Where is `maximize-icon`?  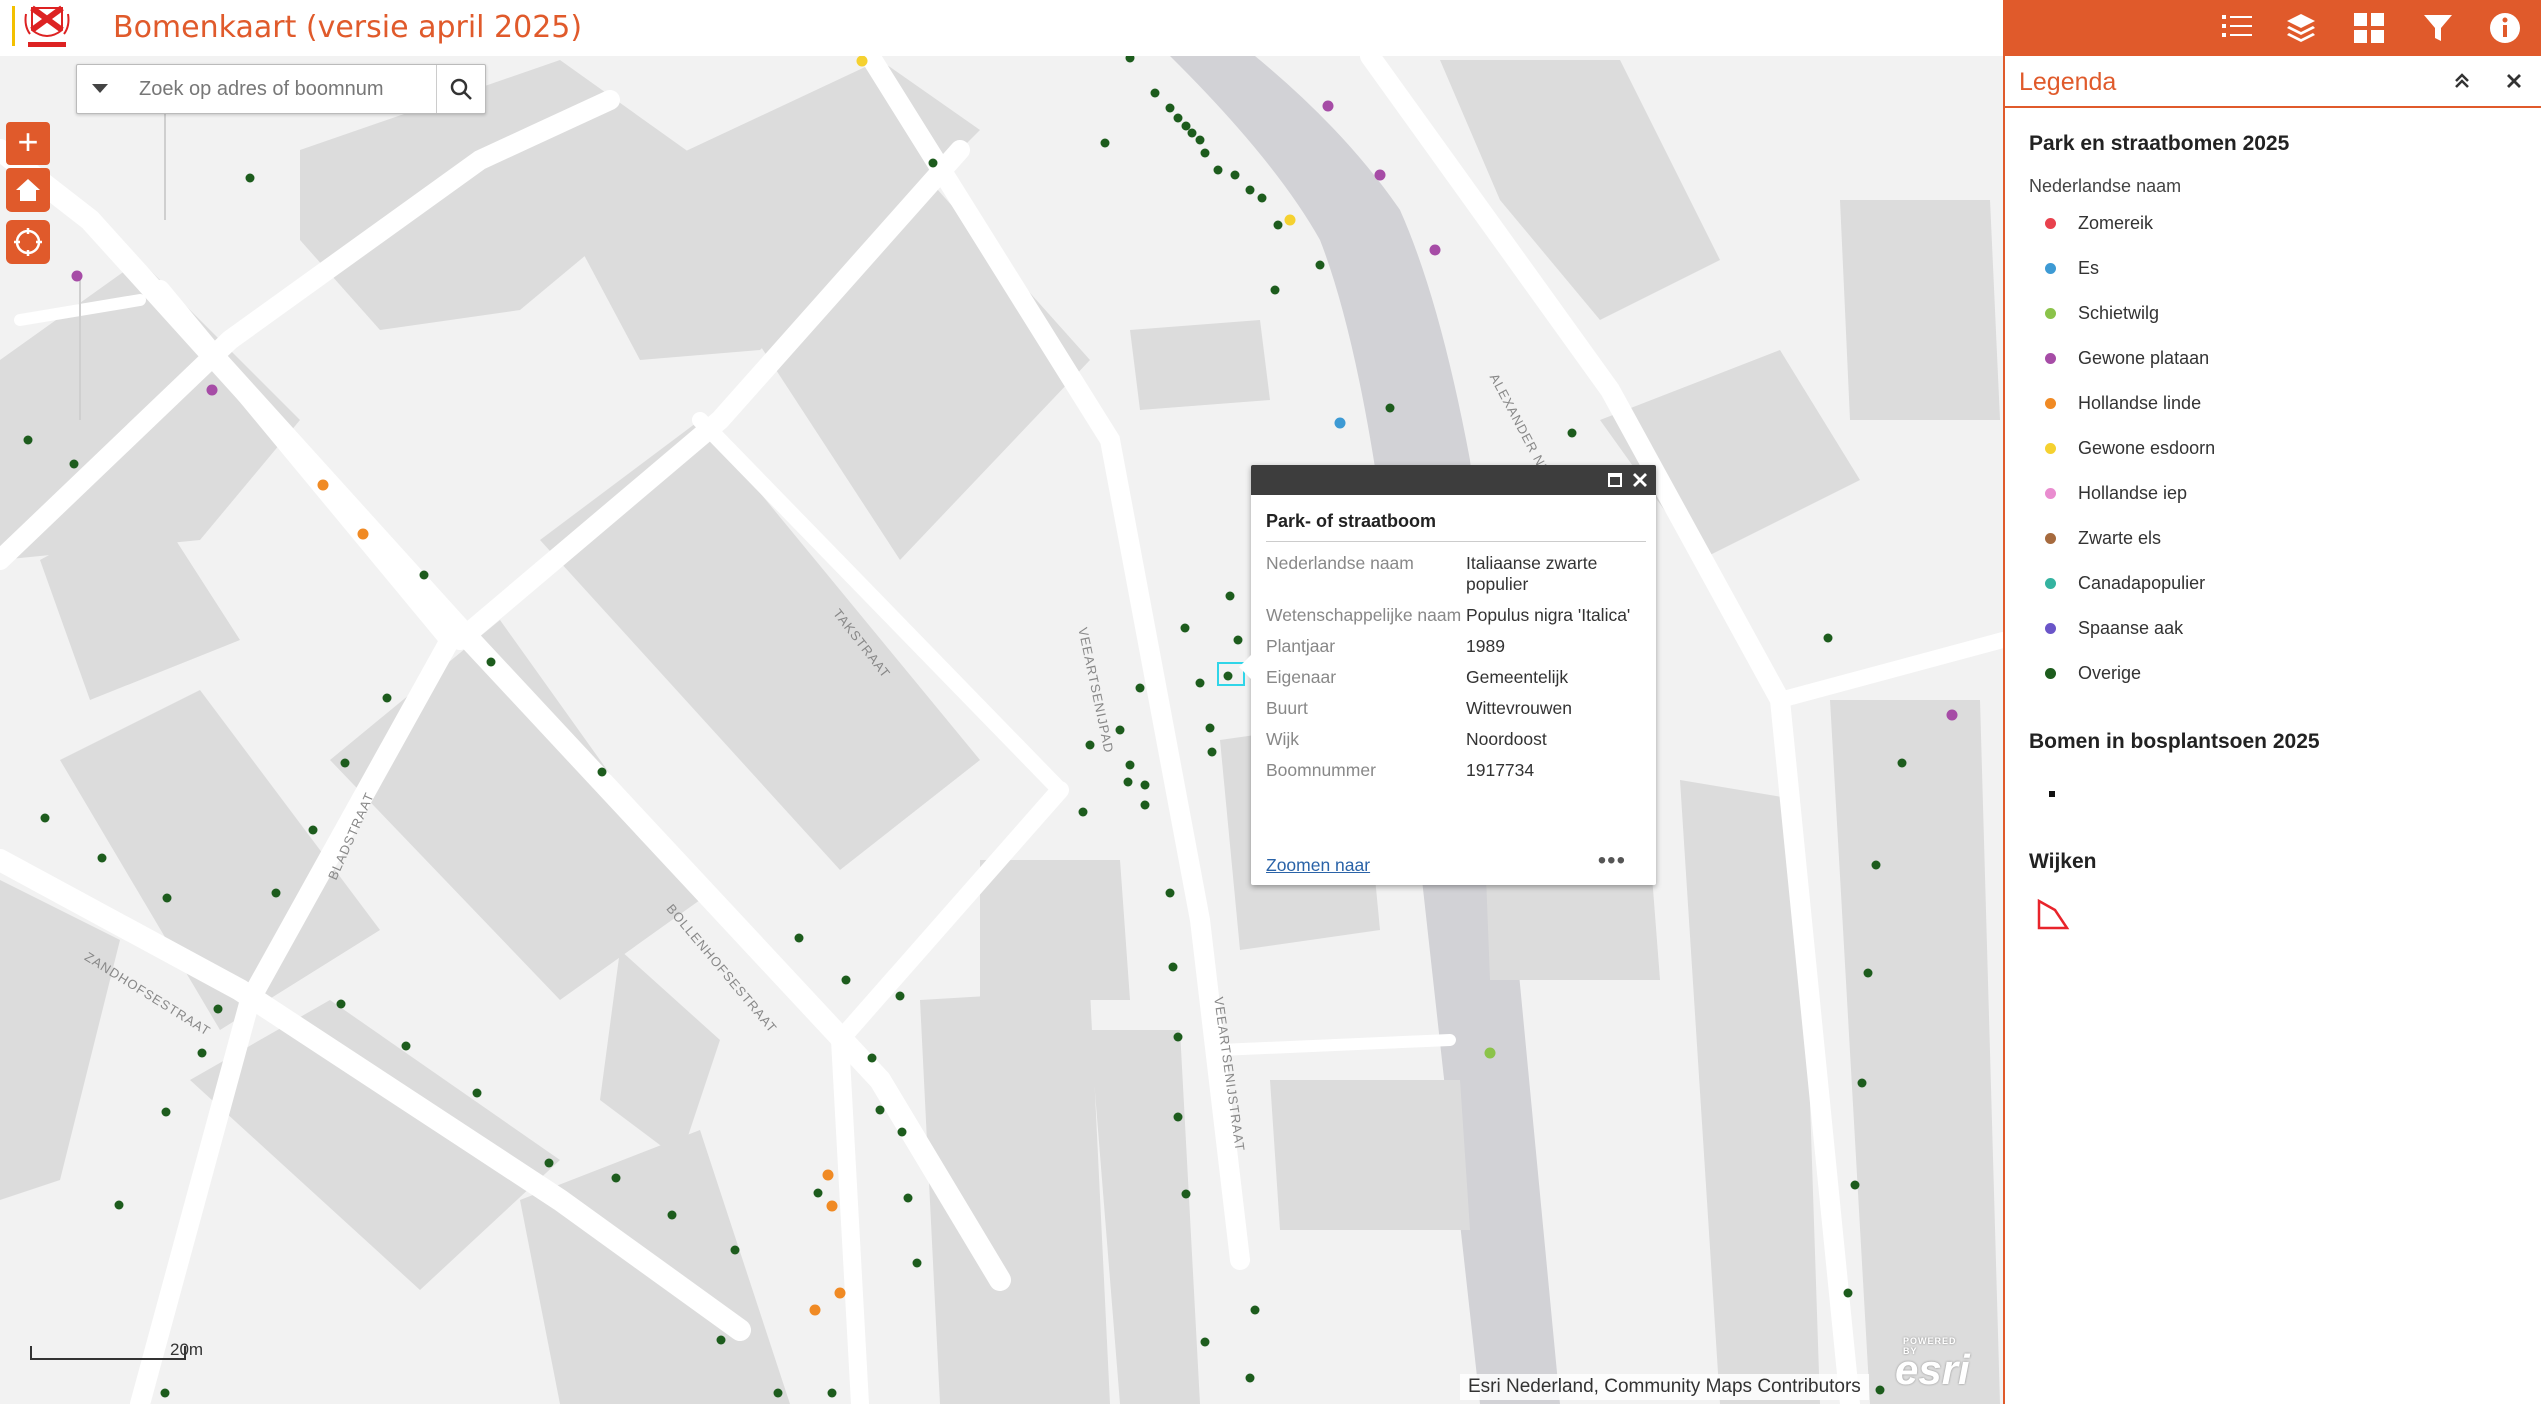 maximize-icon is located at coordinates (1615, 480).